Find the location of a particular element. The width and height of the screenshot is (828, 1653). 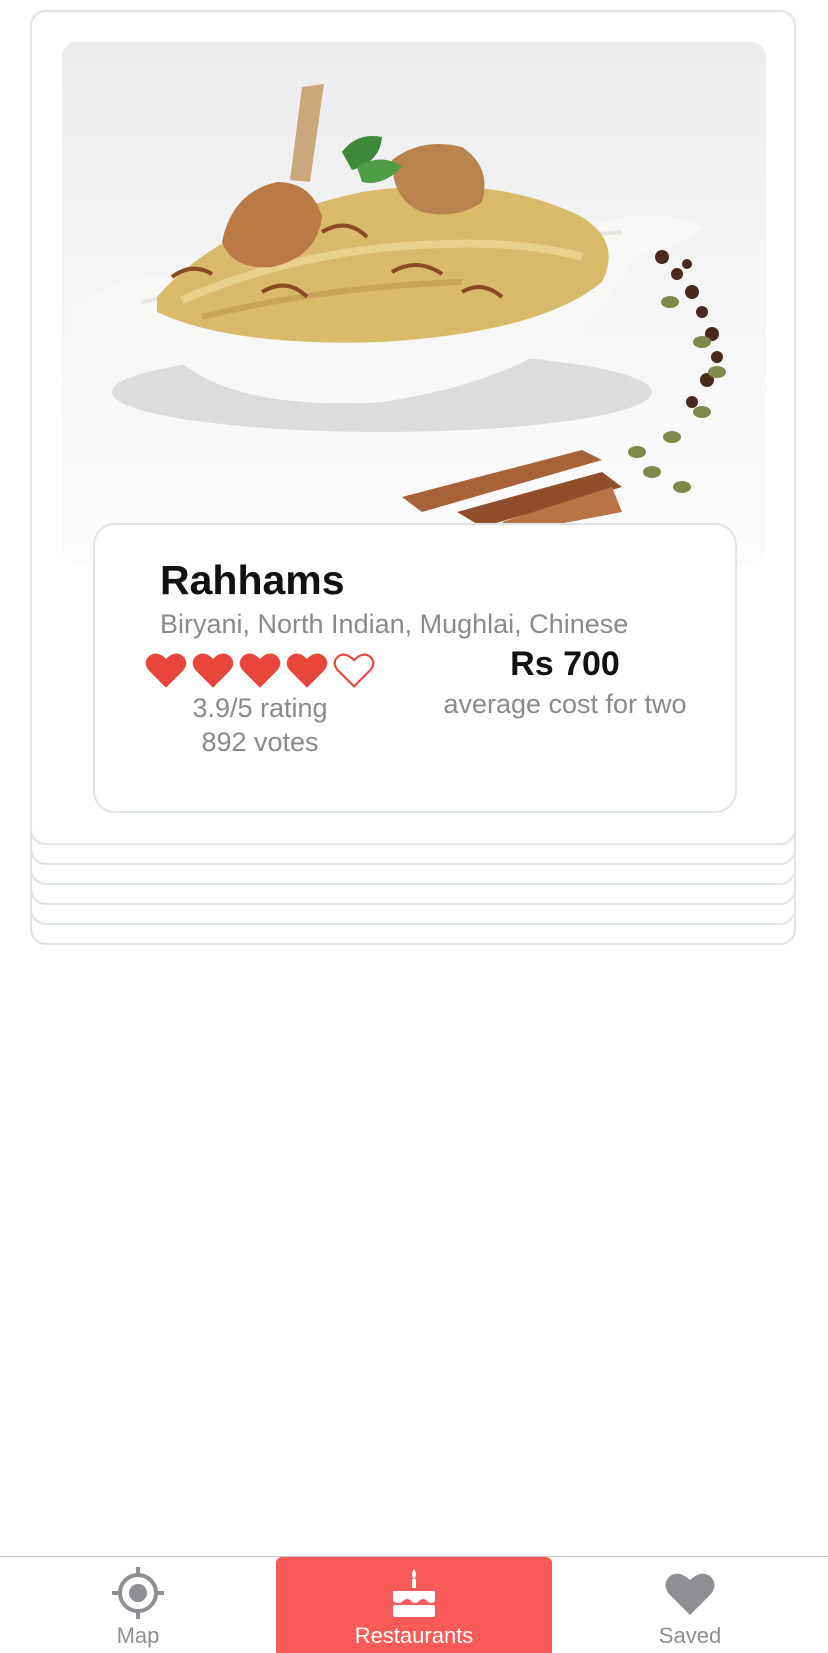

rating-text: 3.9/5 rating is located at coordinates (260, 708).